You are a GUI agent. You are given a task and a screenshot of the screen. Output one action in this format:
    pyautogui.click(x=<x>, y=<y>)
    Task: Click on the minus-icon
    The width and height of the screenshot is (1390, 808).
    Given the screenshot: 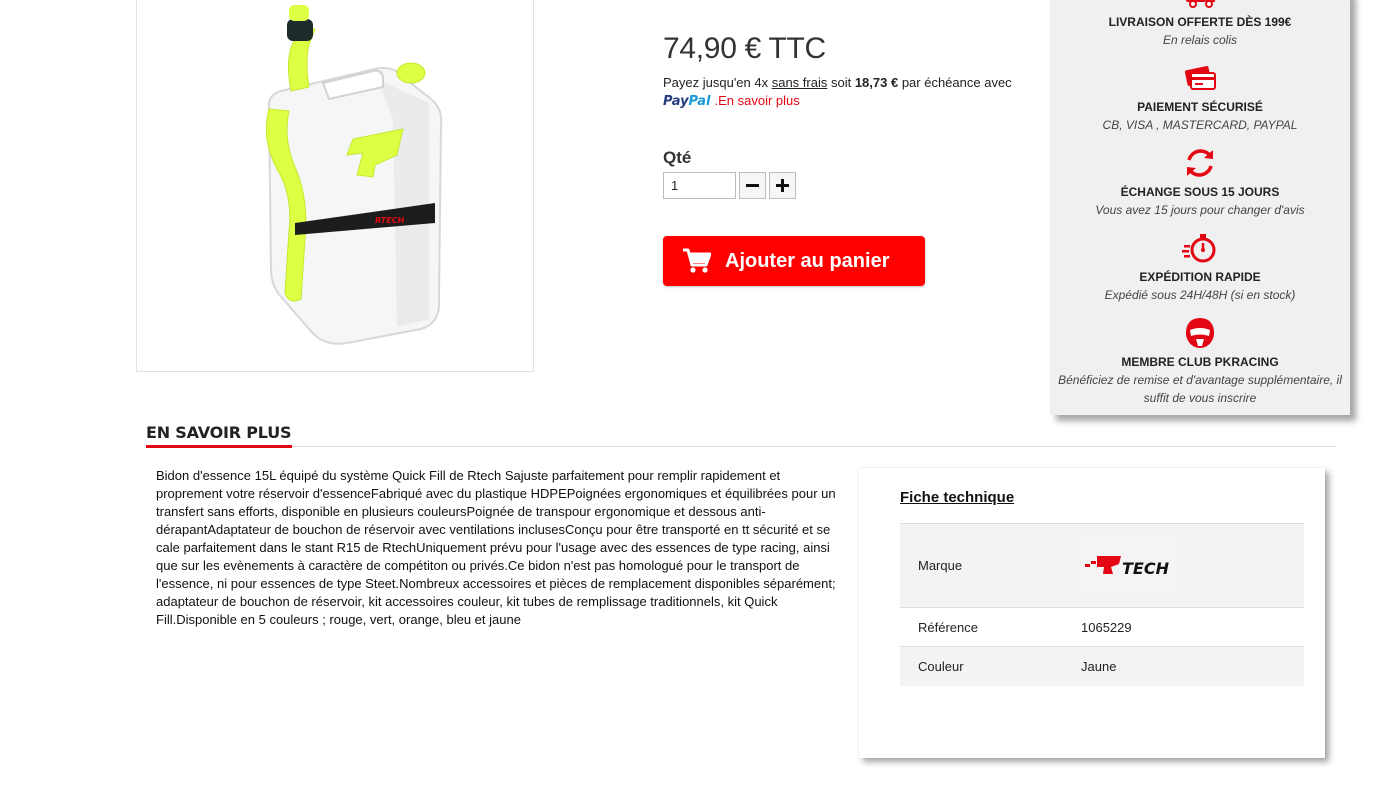 What is the action you would take?
    pyautogui.click(x=752, y=185)
    